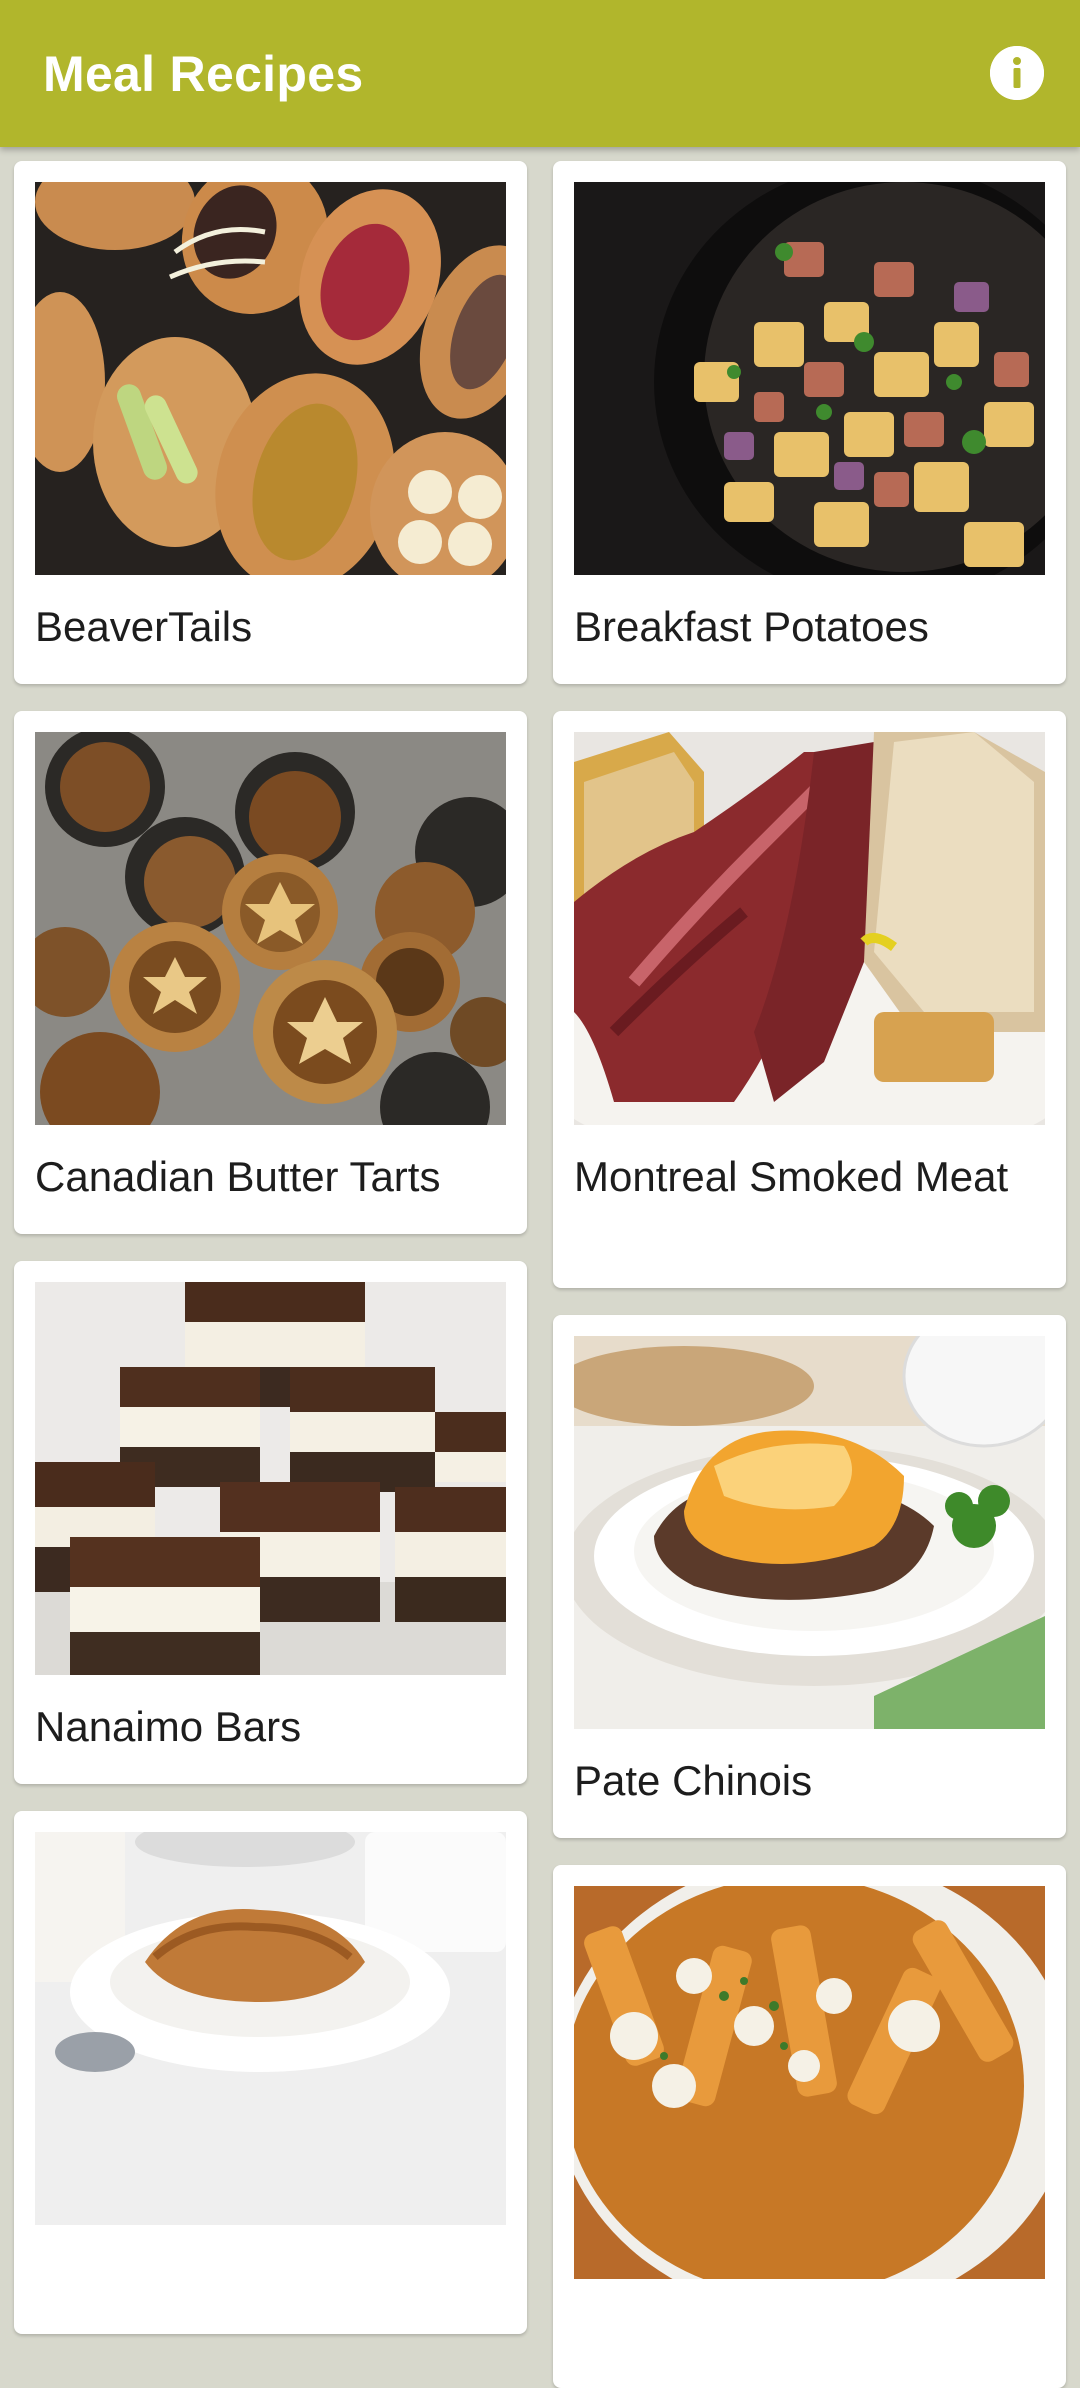 Image resolution: width=1080 pixels, height=2388 pixels. I want to click on recipe-title: Breakfast Potatoes, so click(751, 626).